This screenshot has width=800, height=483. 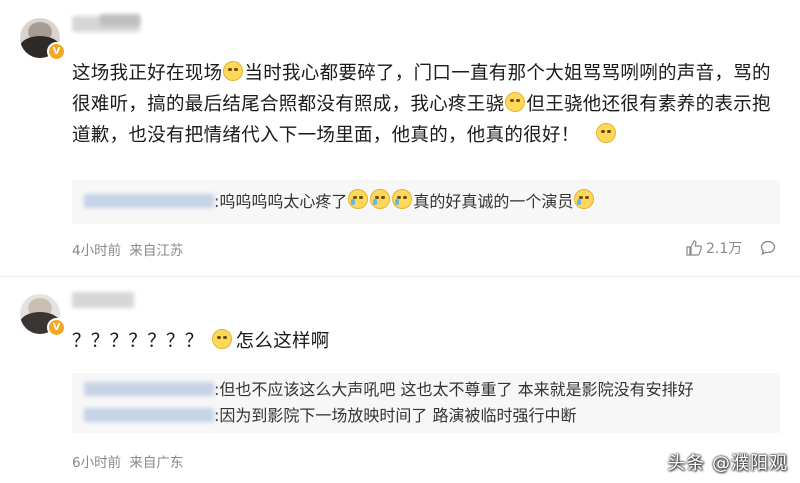 I want to click on reply-bubble-icon, so click(x=768, y=248).